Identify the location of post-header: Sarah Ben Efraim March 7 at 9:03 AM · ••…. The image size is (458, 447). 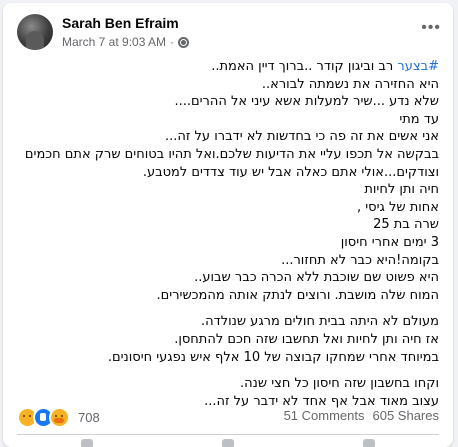
(228, 29).